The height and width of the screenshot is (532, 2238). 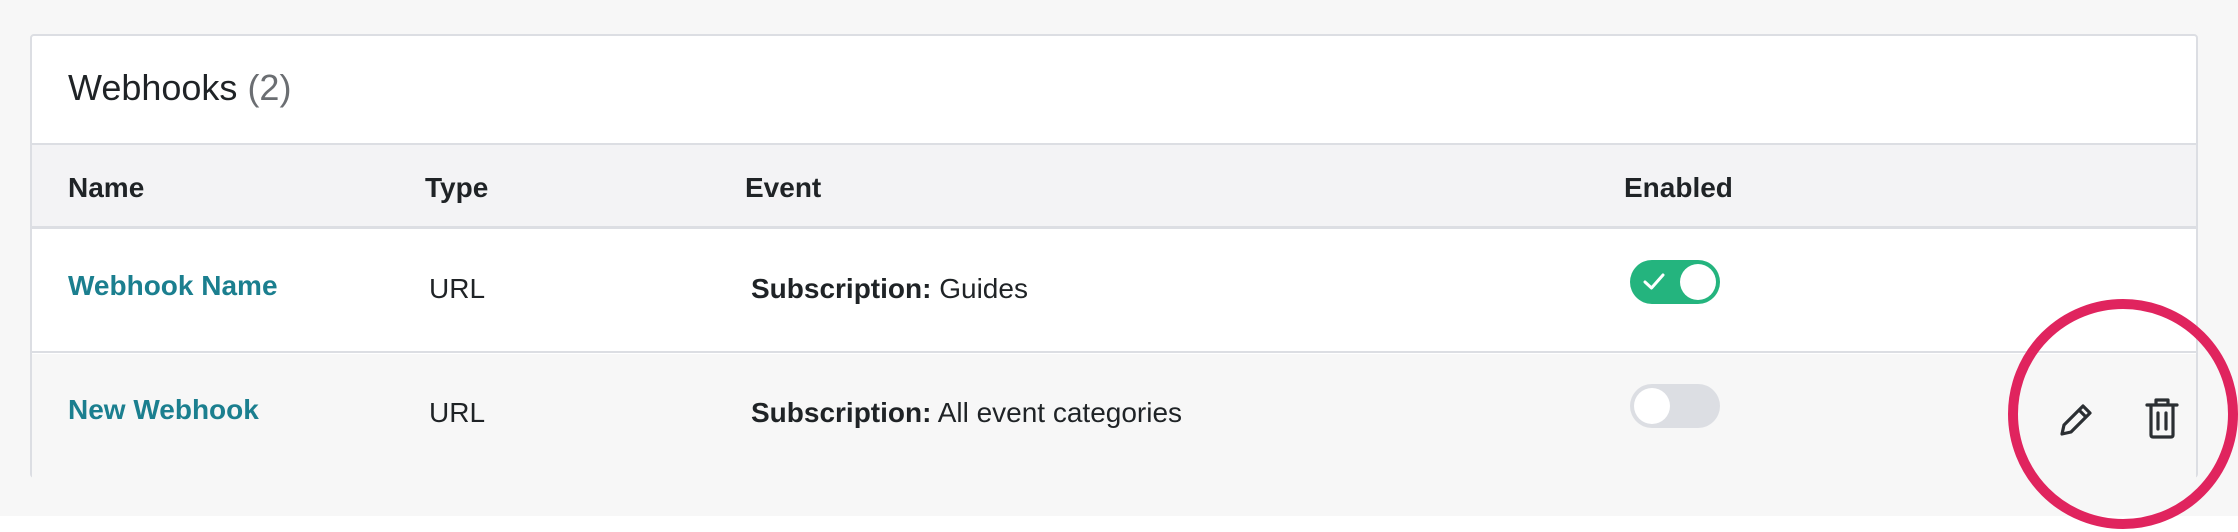 I want to click on column-header-event: Event, so click(x=783, y=188).